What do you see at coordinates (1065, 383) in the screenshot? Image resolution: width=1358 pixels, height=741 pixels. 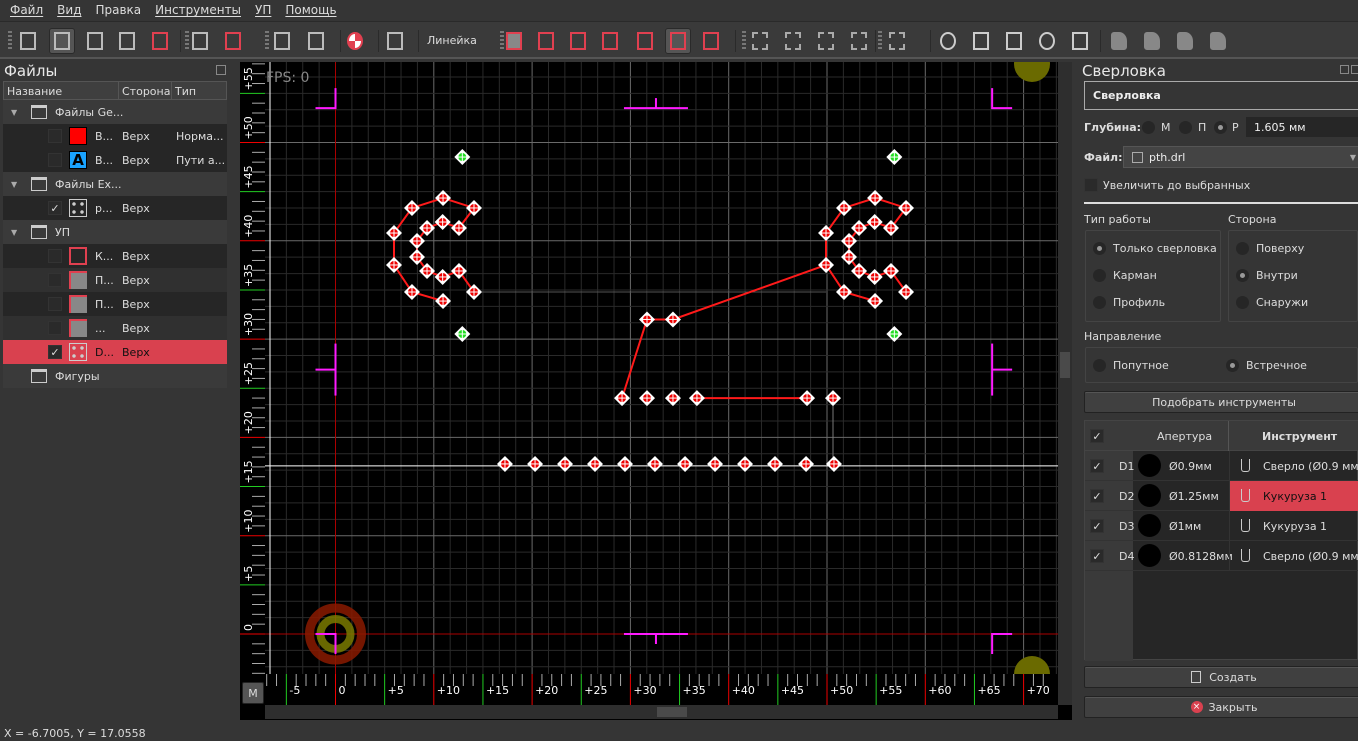 I see `vertical-scrollbar` at bounding box center [1065, 383].